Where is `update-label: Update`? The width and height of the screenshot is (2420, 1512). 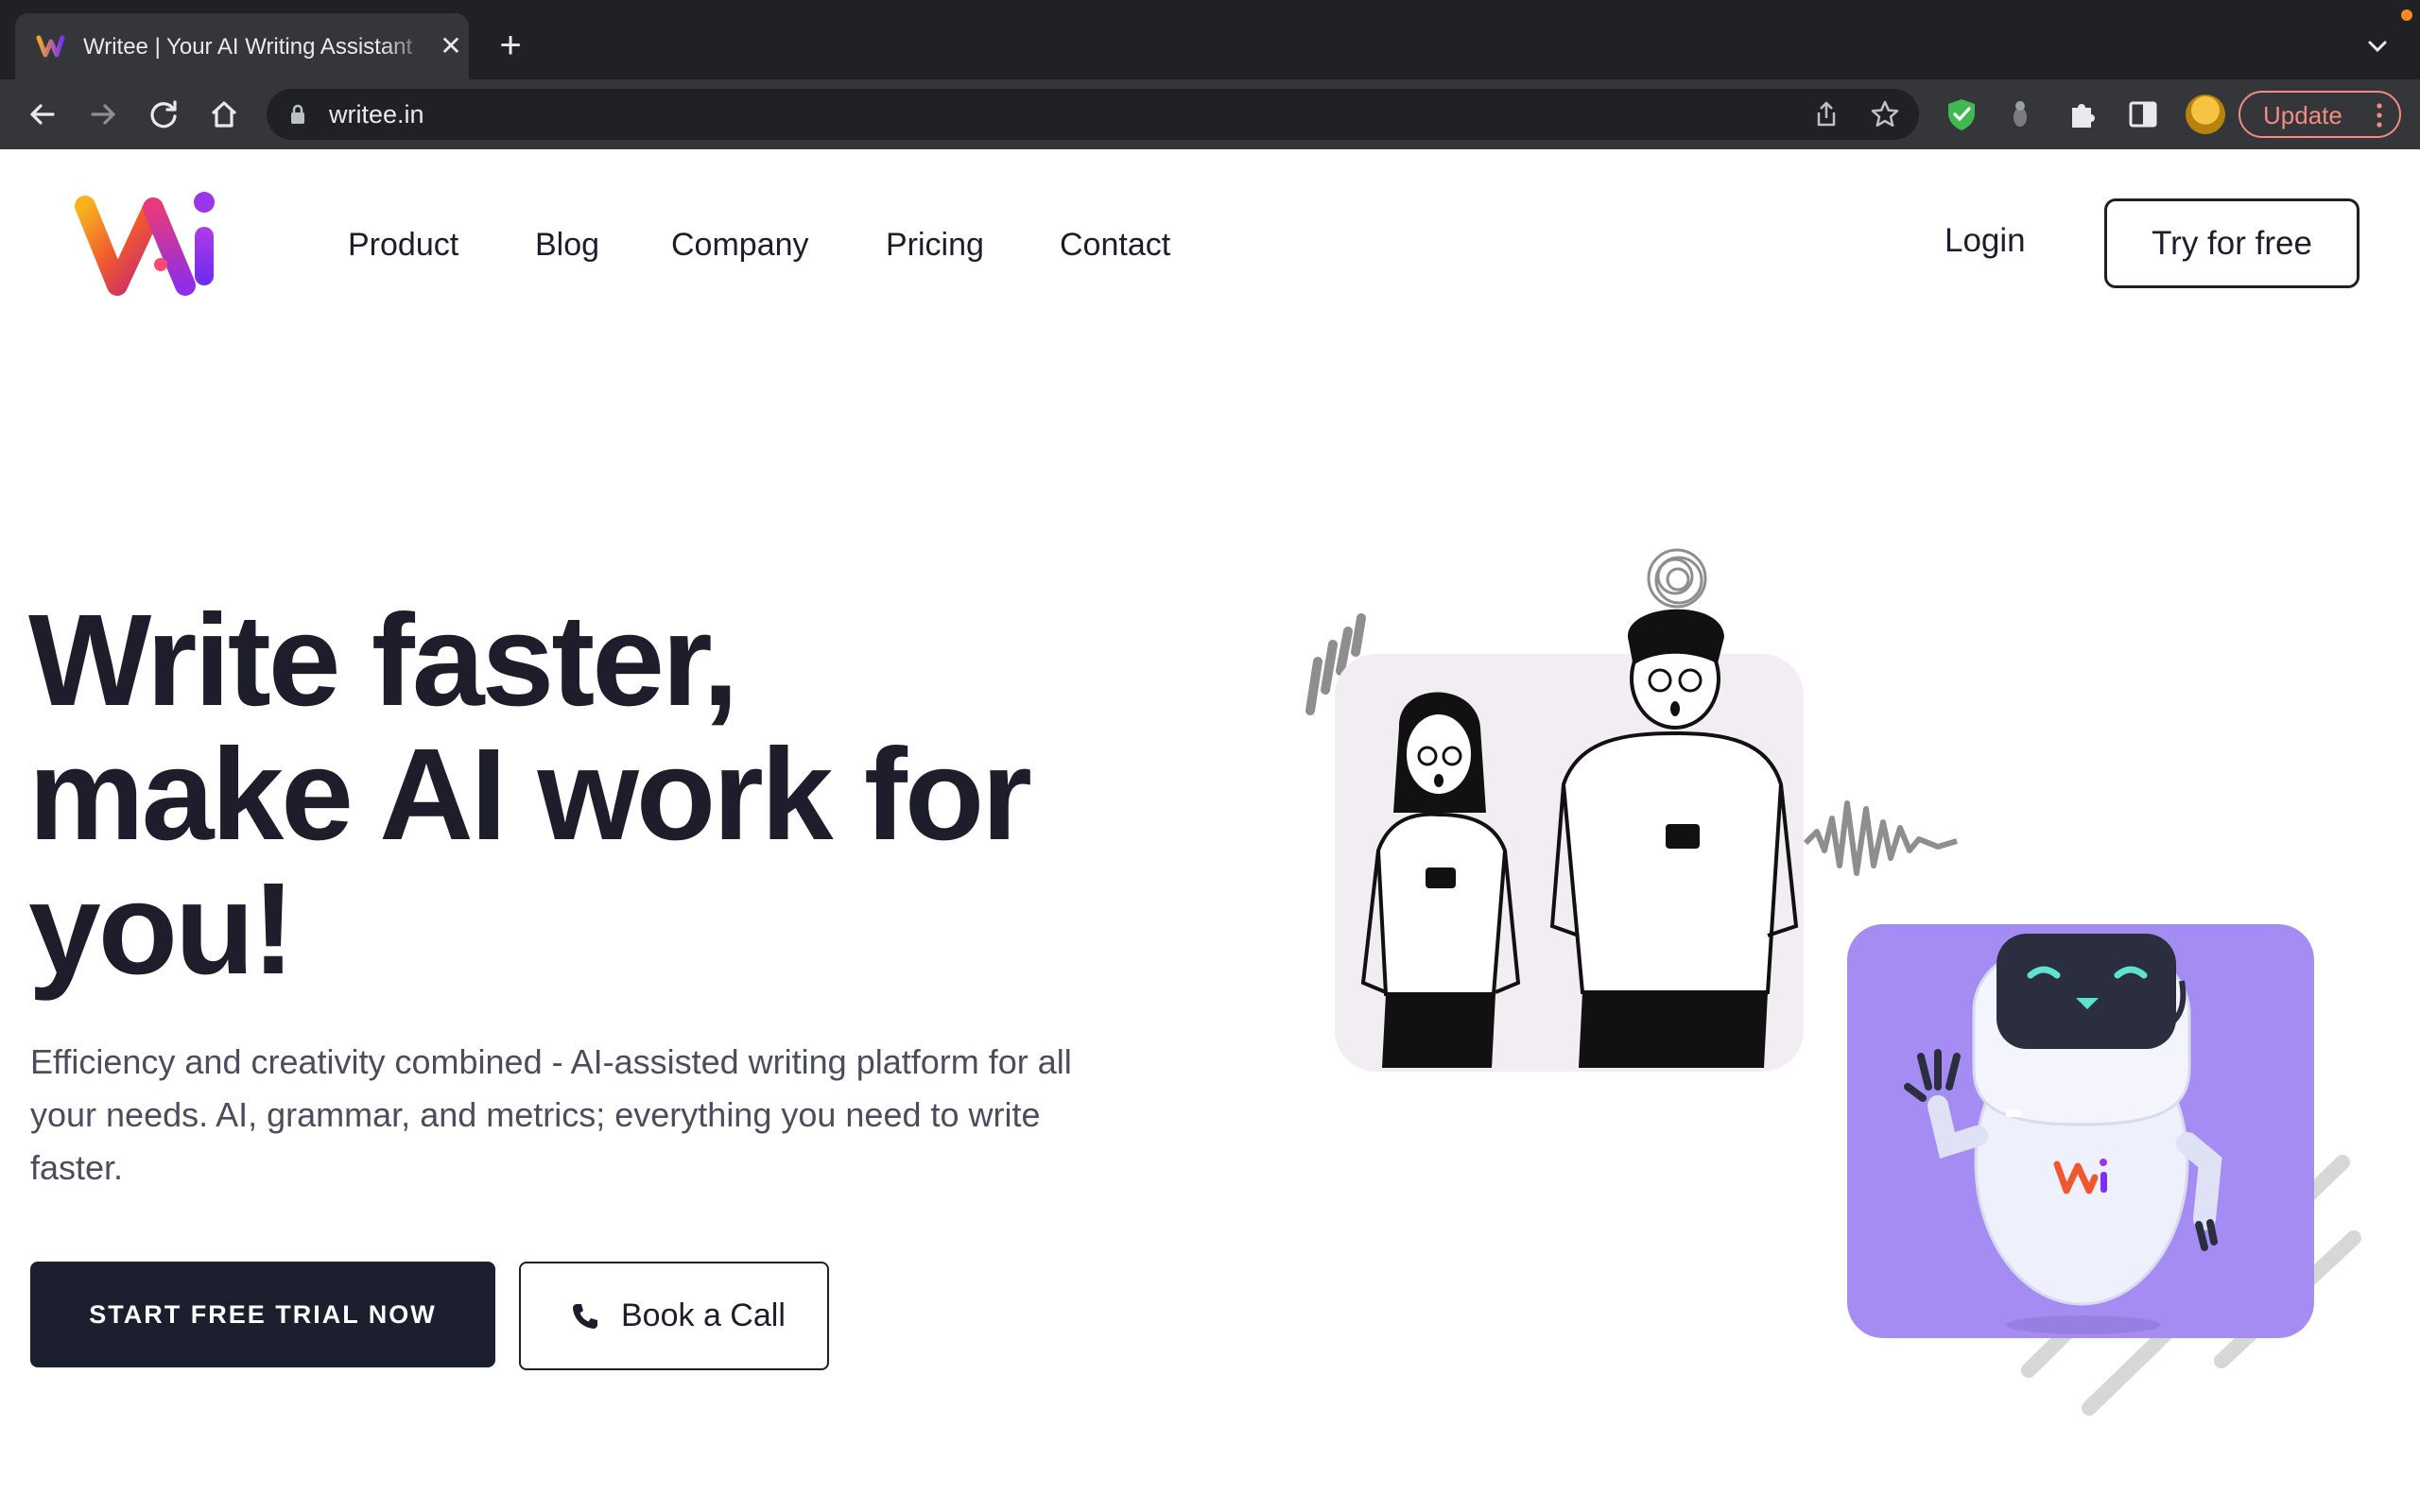
update-label: Update is located at coordinates (2302, 115).